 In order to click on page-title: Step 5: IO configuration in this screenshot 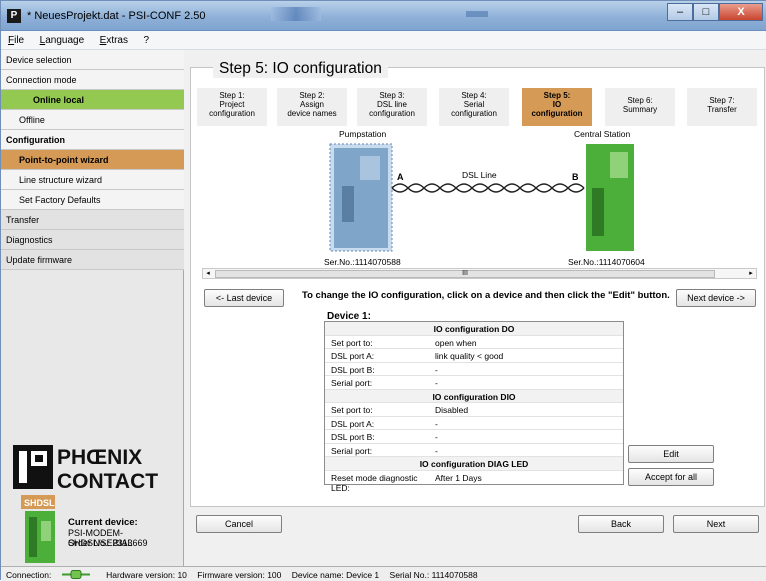, I will do `click(300, 69)`.